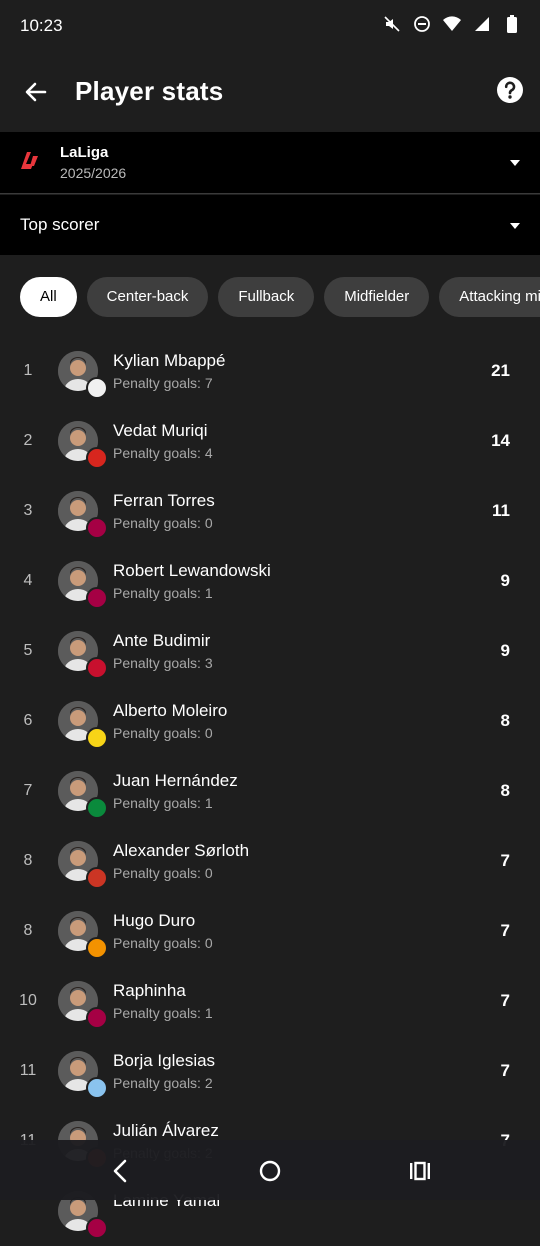  Describe the element at coordinates (181, 850) in the screenshot. I see `player-name: Alexander Sørloth` at that location.